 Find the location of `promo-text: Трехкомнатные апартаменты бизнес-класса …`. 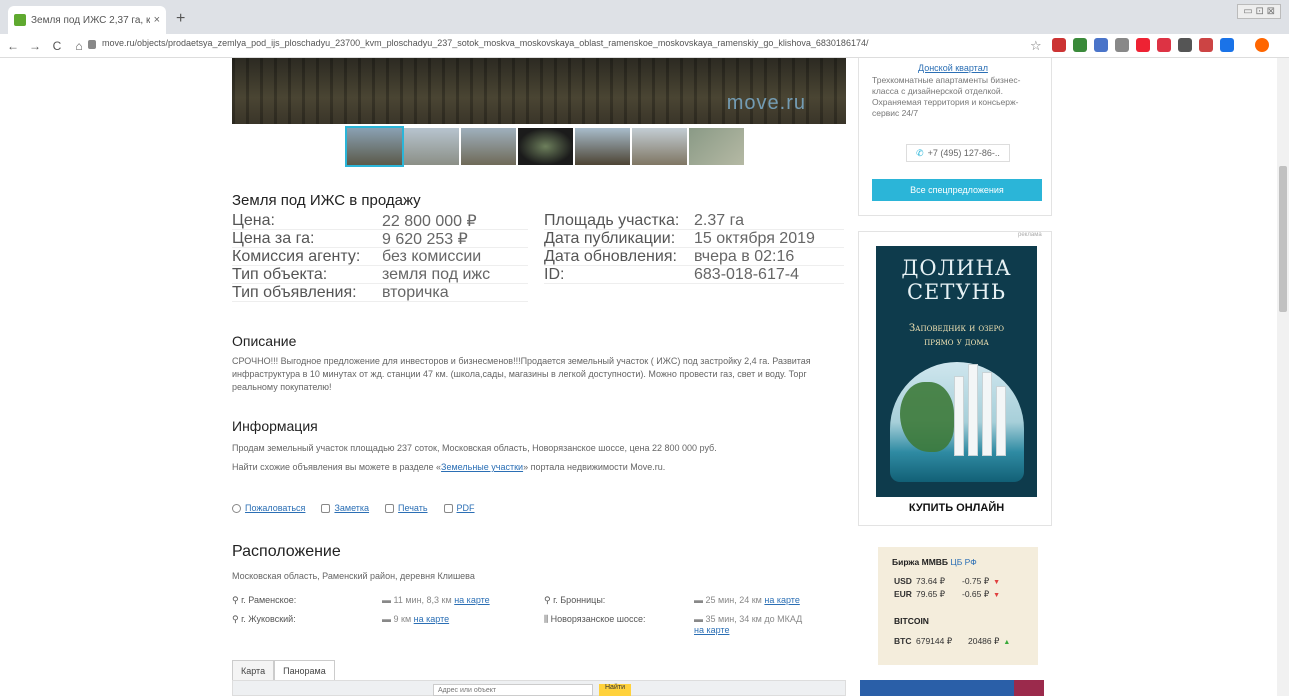

promo-text: Трехкомнатные апартаменты бизнес-класса … is located at coordinates (946, 96).